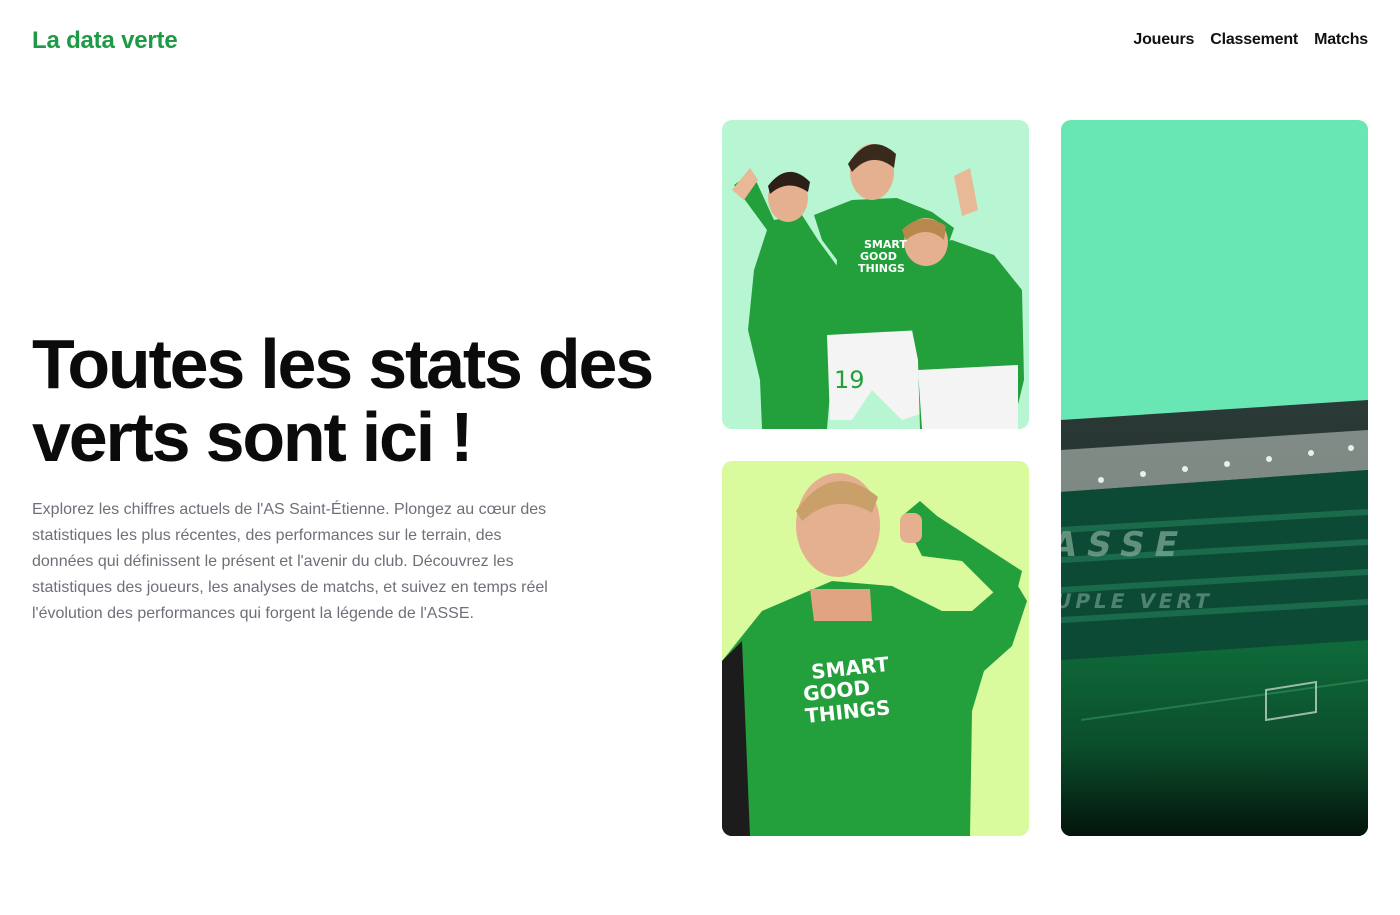 This screenshot has height=915, width=1400. What do you see at coordinates (849, 380) in the screenshot?
I see `jersey-number-19: 19` at bounding box center [849, 380].